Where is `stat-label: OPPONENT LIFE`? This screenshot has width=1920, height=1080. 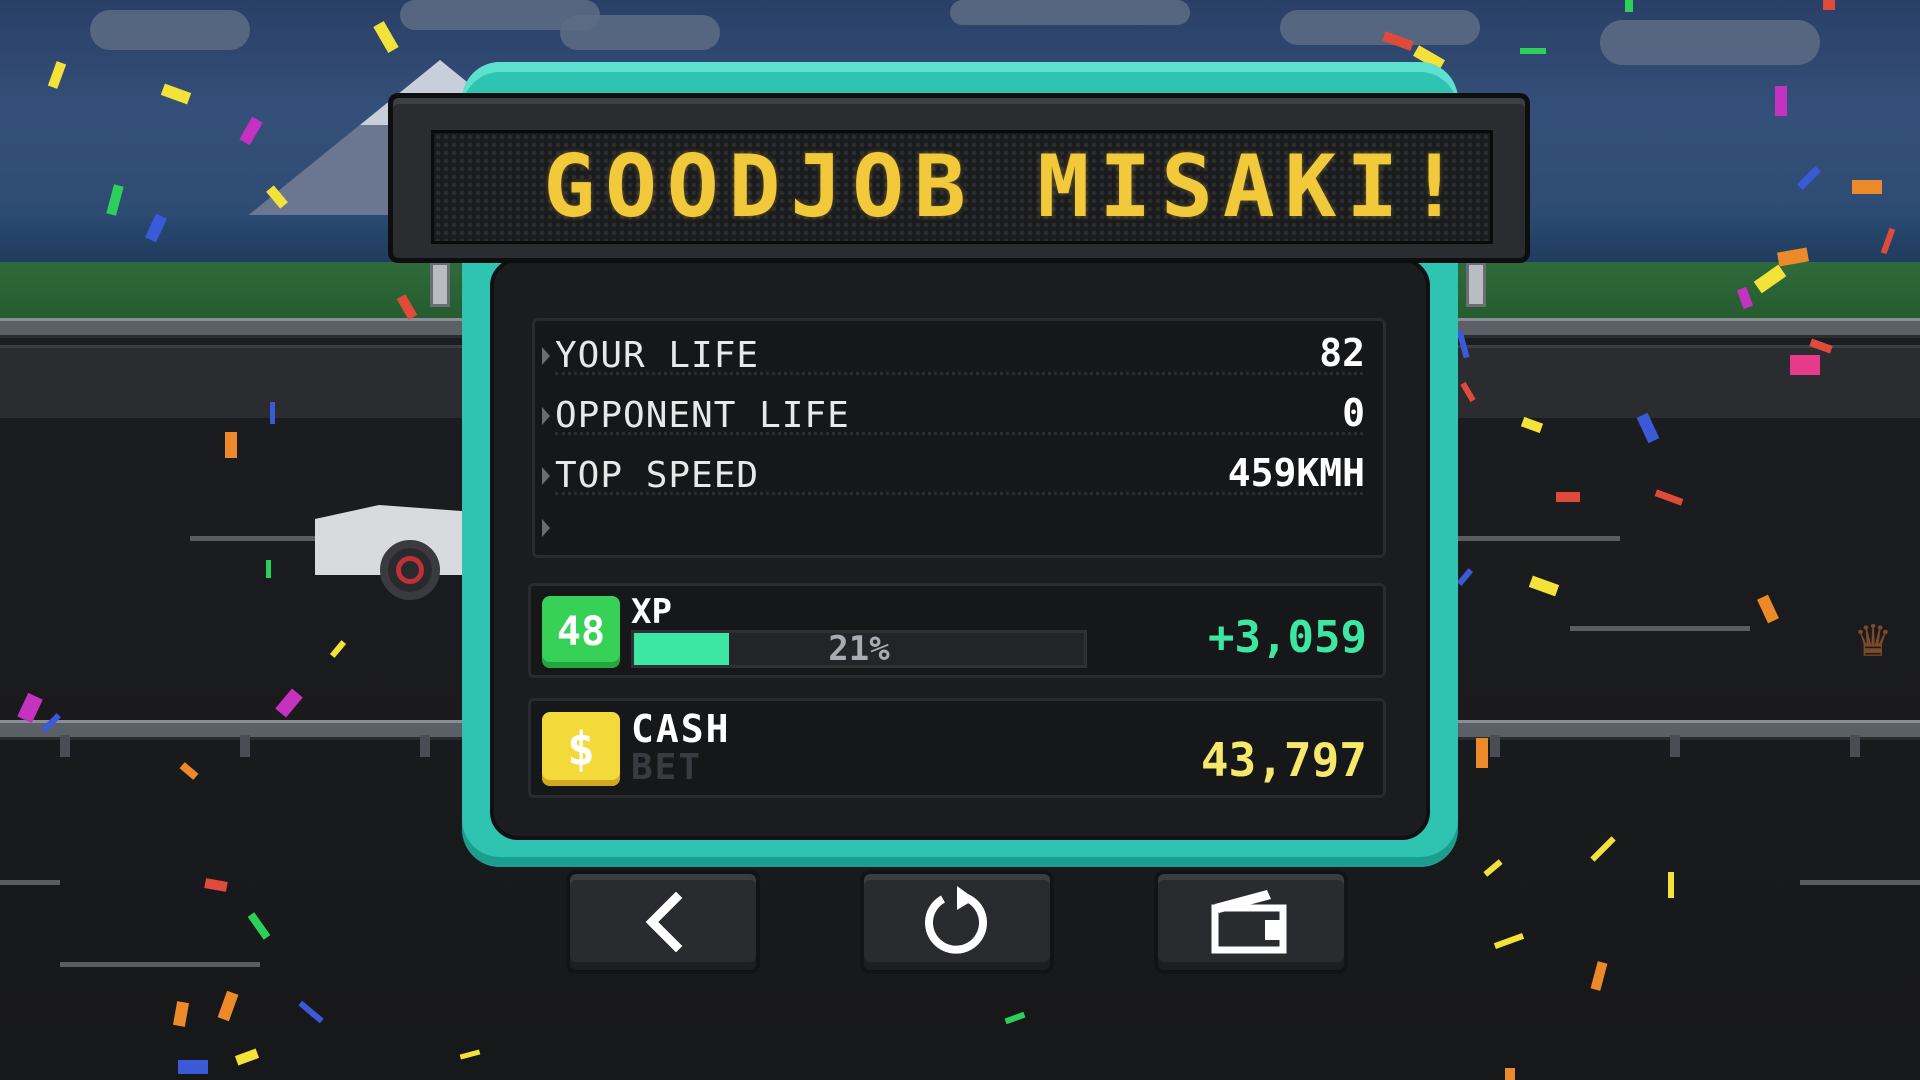
stat-label: OPPONENT LIFE is located at coordinates (702, 415).